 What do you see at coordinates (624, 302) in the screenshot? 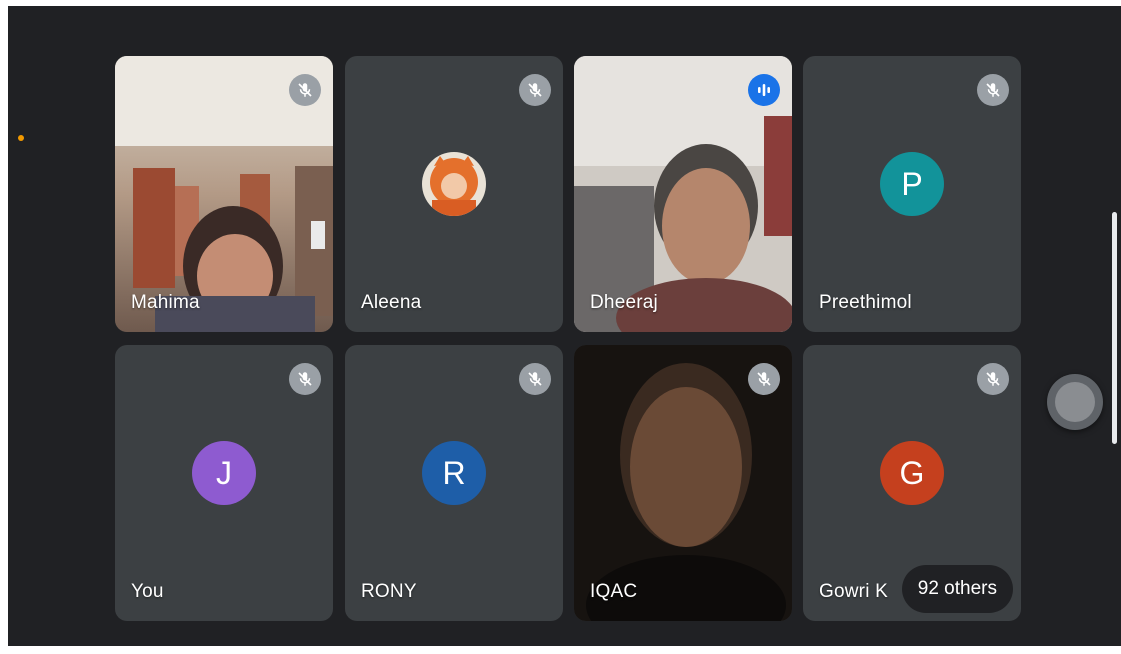
I see `participant-name: Dheeraj` at bounding box center [624, 302].